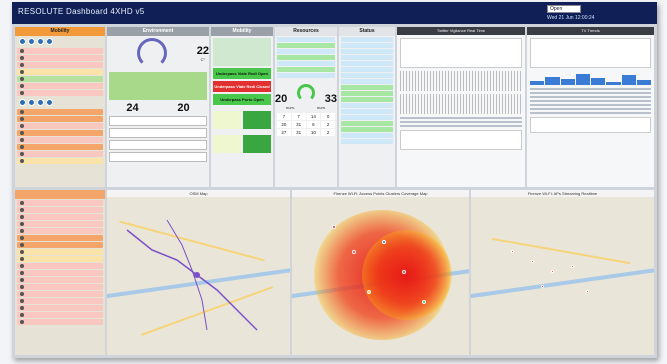 This screenshot has height=364, width=667. What do you see at coordinates (22, 41) in the screenshot?
I see `bus-icon` at bounding box center [22, 41].